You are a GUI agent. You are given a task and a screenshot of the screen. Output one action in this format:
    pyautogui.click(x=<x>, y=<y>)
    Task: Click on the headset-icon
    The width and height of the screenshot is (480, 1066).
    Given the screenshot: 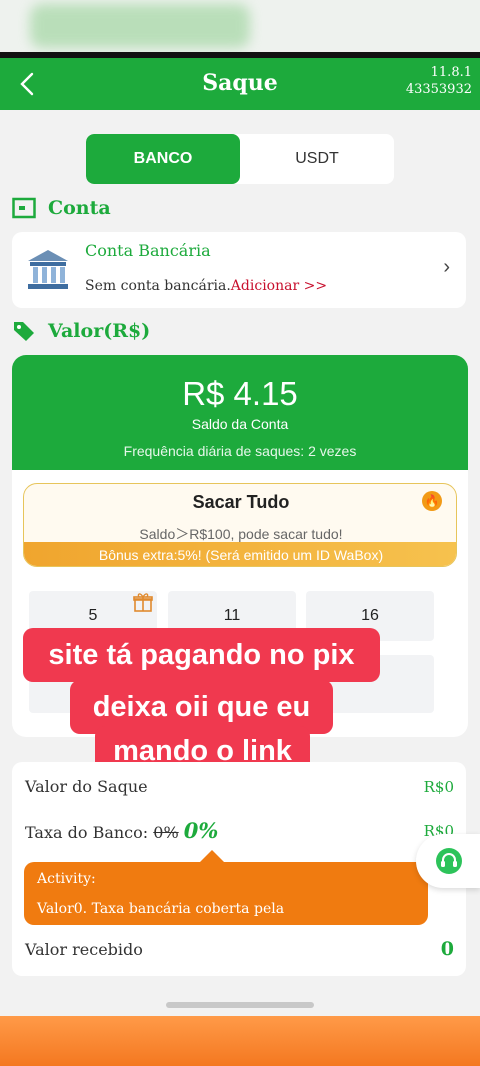 What is the action you would take?
    pyautogui.click(x=449, y=861)
    